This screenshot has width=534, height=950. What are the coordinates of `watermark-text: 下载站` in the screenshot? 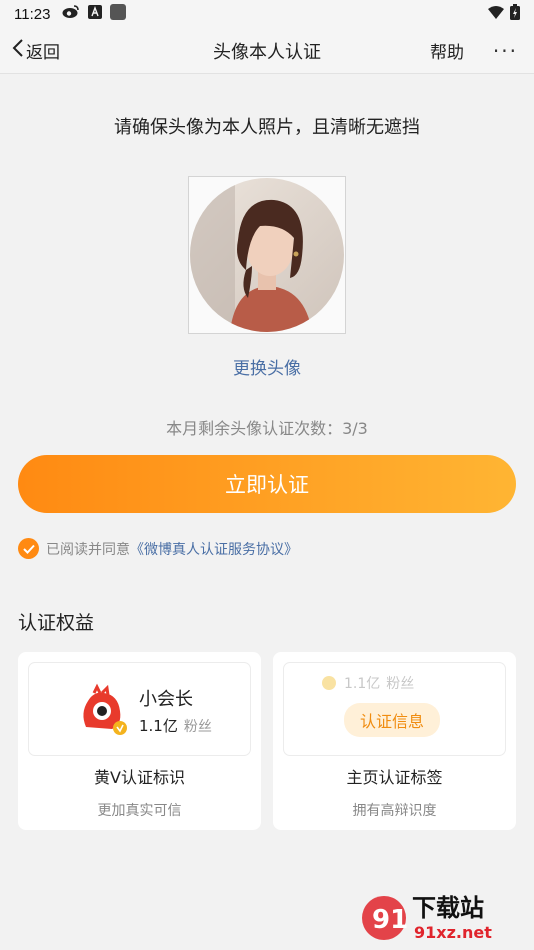 It's located at (448, 908).